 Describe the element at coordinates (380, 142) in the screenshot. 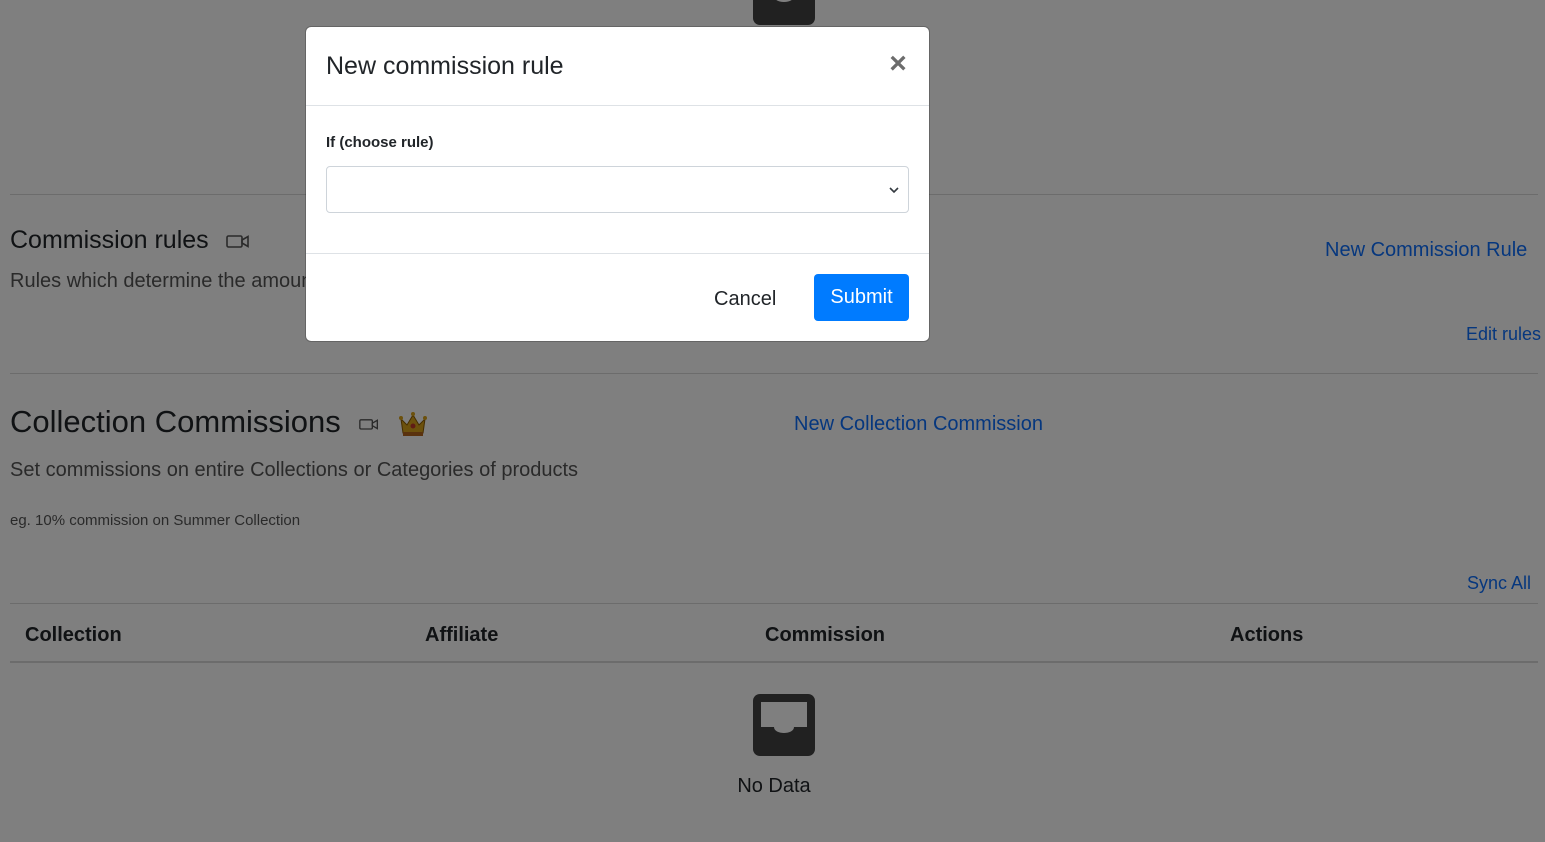

I see `rule-field-label: If (choose rule)` at that location.